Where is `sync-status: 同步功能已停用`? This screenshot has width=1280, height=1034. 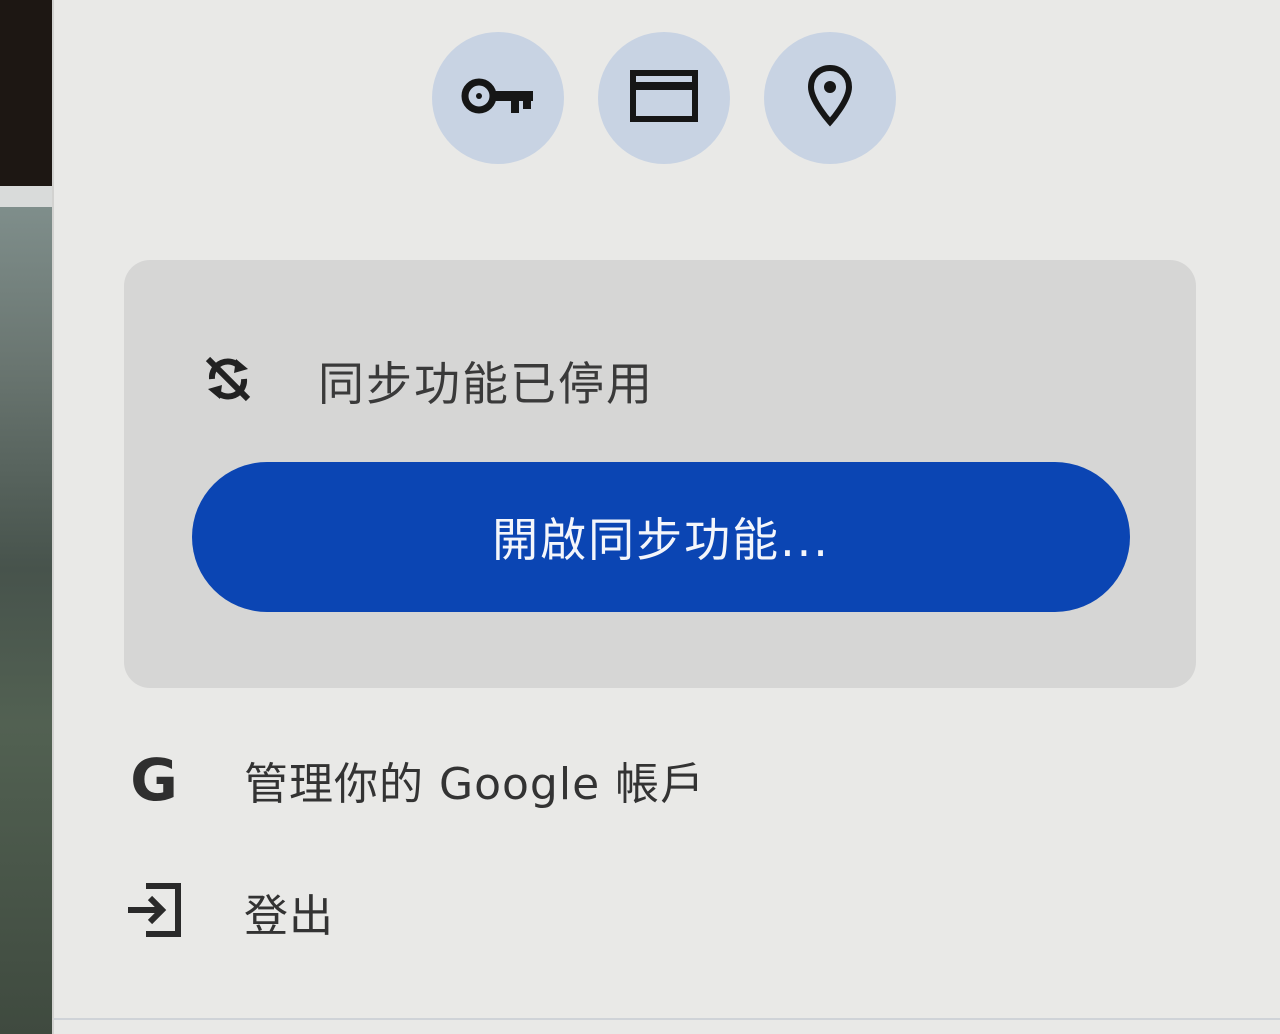
sync-status: 同步功能已停用 is located at coordinates (428, 381).